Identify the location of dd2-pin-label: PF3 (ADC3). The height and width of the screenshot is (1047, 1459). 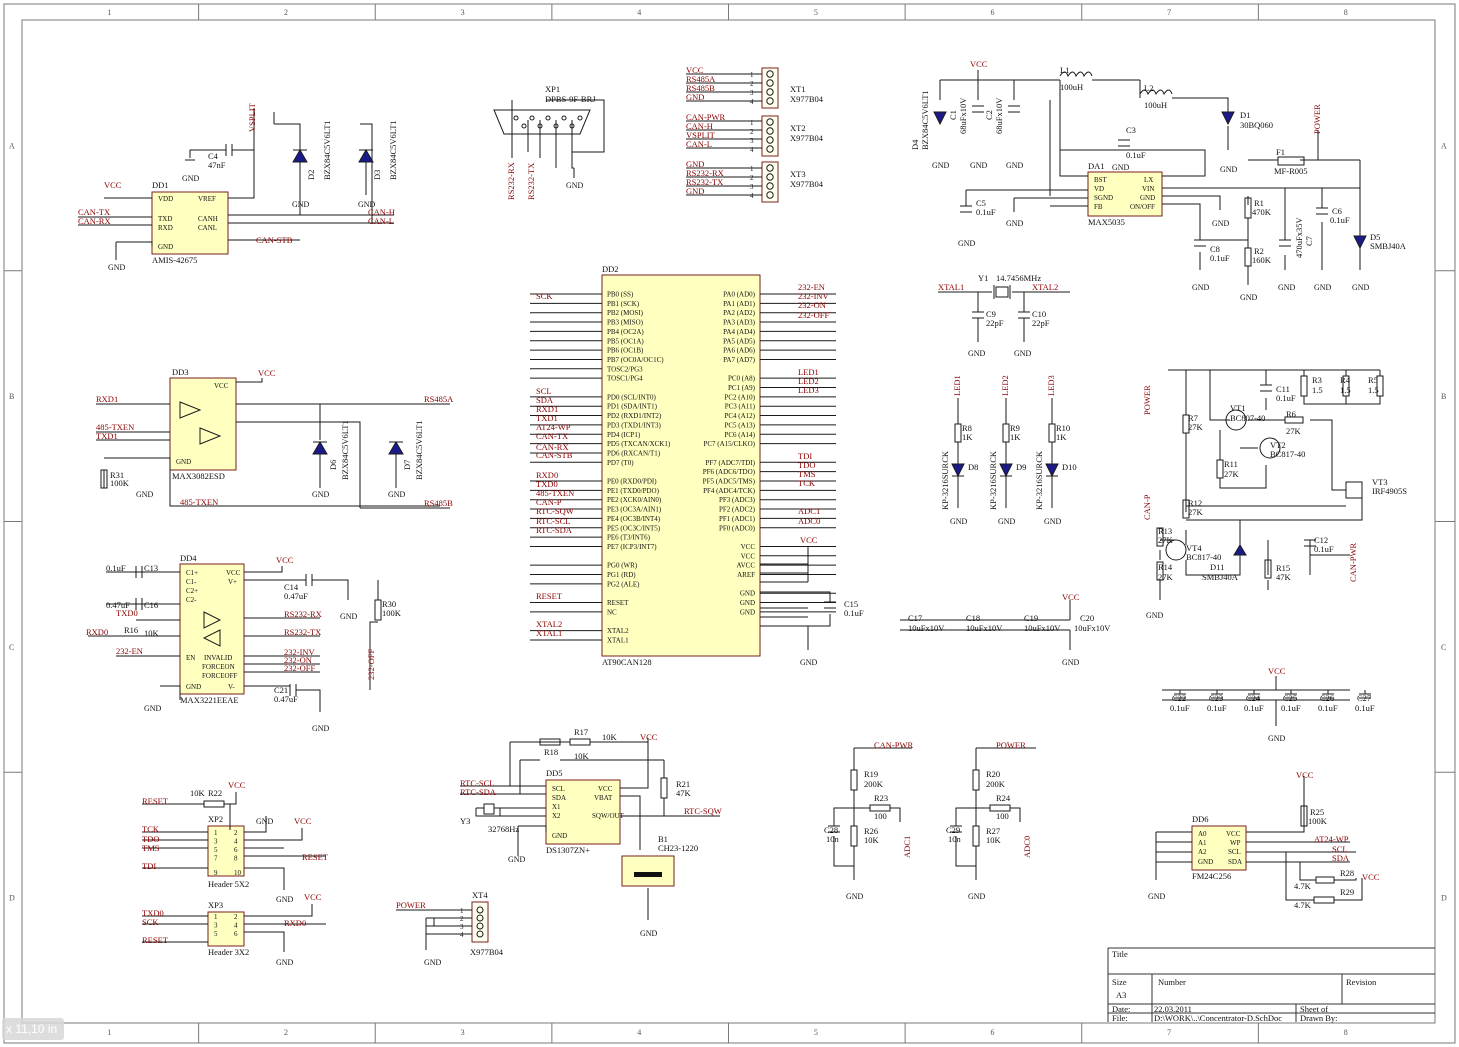
(737, 500).